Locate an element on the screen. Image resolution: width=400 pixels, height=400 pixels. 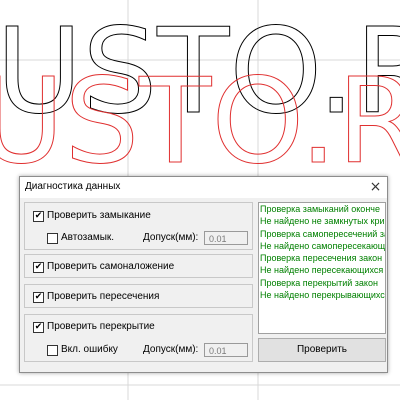
title-bar: Диагностика данных × is located at coordinates (203, 187).